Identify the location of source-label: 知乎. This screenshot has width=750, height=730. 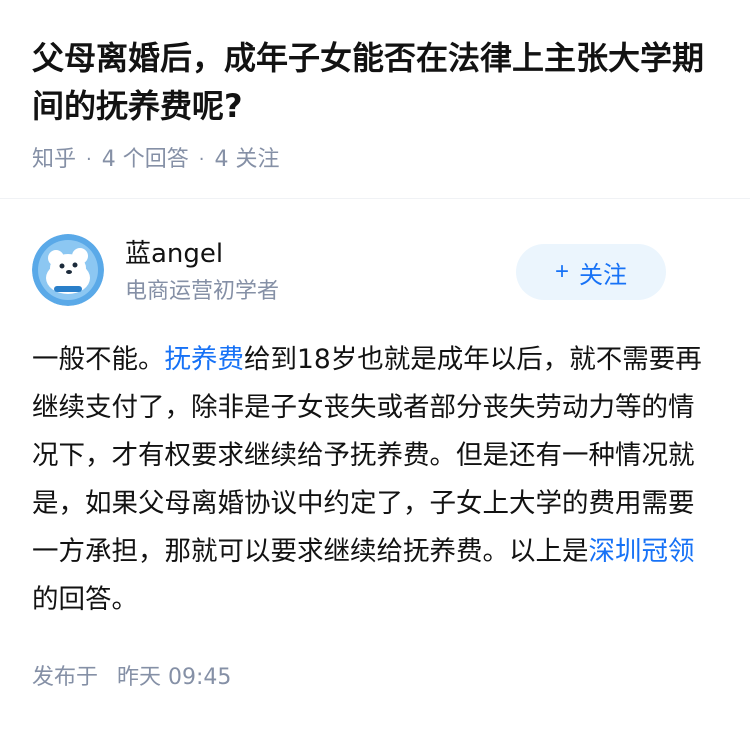
(54, 160).